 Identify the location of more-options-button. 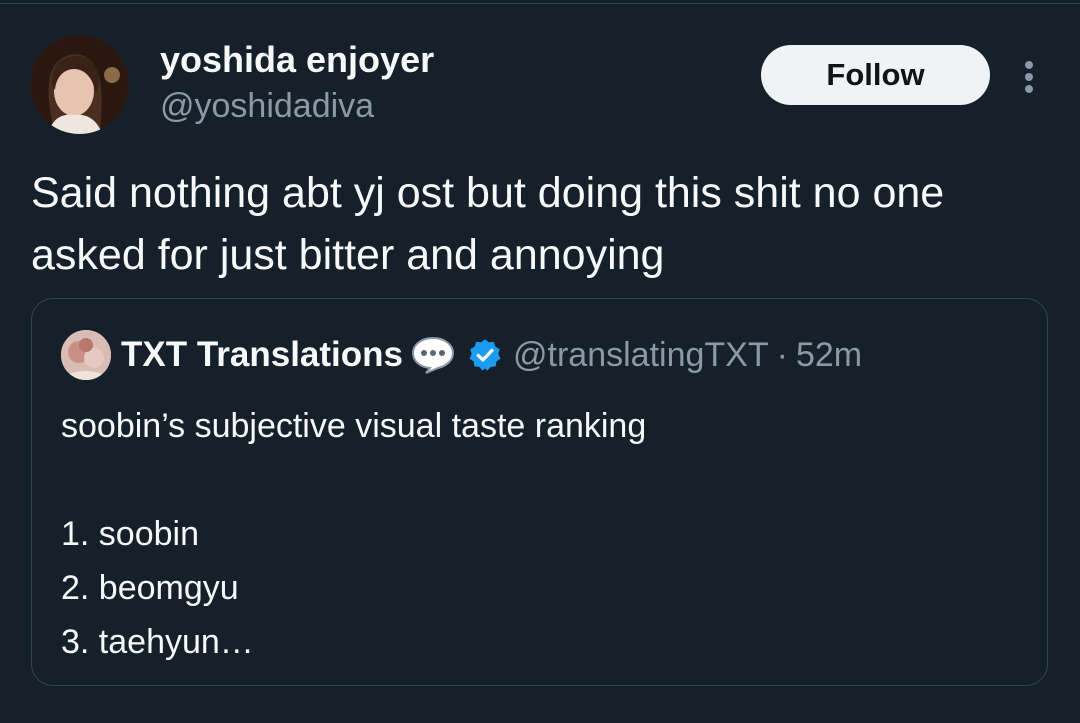
(1029, 77).